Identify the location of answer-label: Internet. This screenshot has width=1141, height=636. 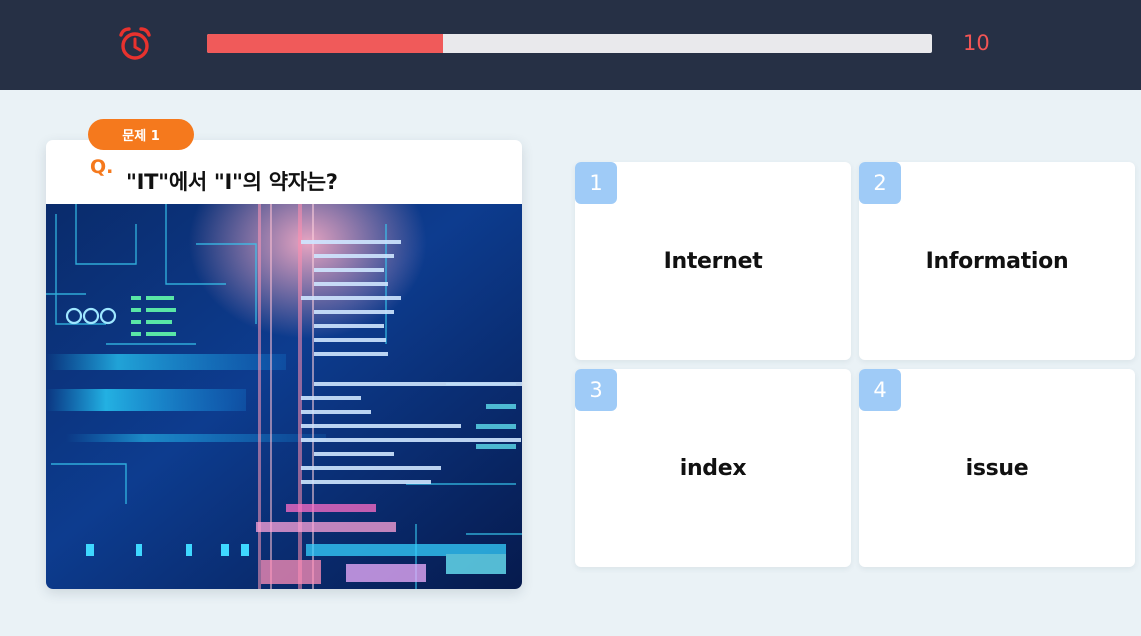
(713, 261).